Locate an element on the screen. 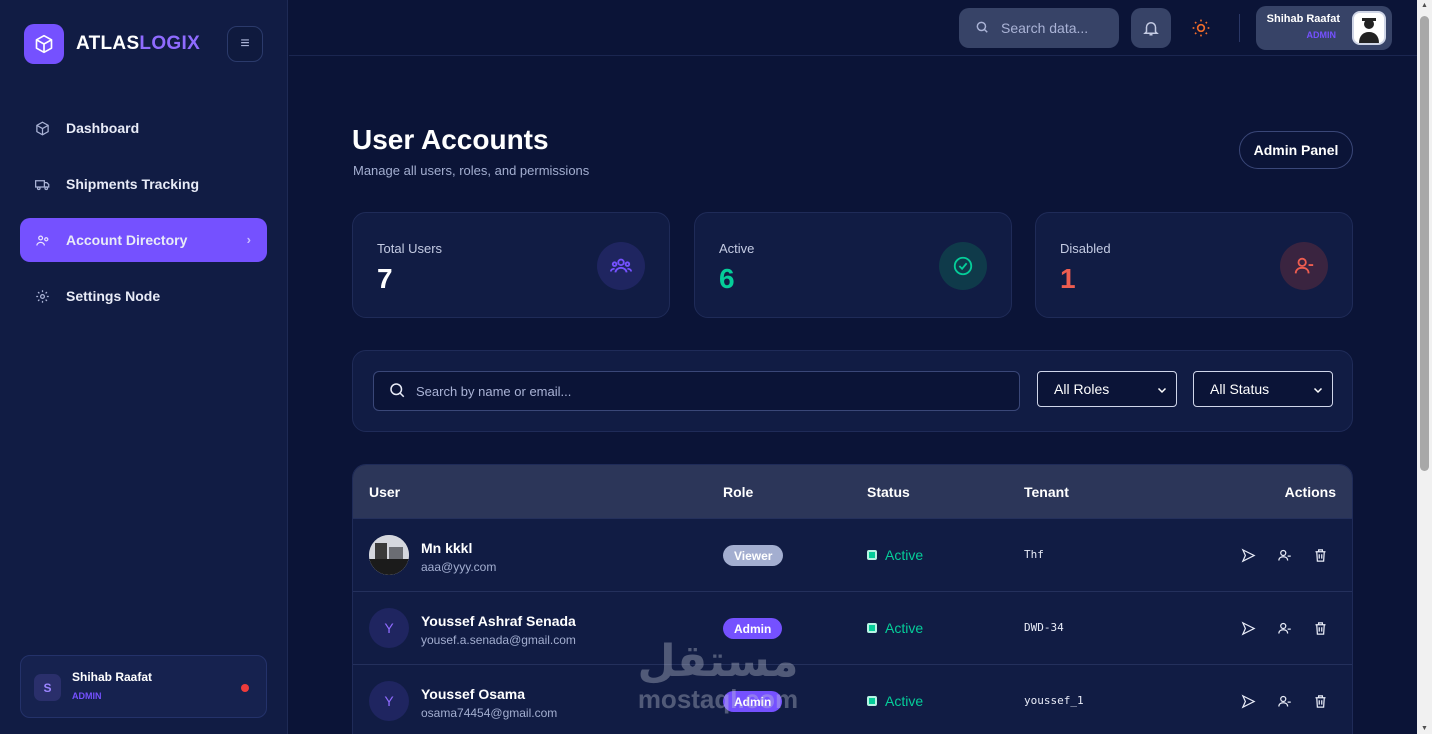 Image resolution: width=1432 pixels, height=734 pixels. users-icon is located at coordinates (621, 266).